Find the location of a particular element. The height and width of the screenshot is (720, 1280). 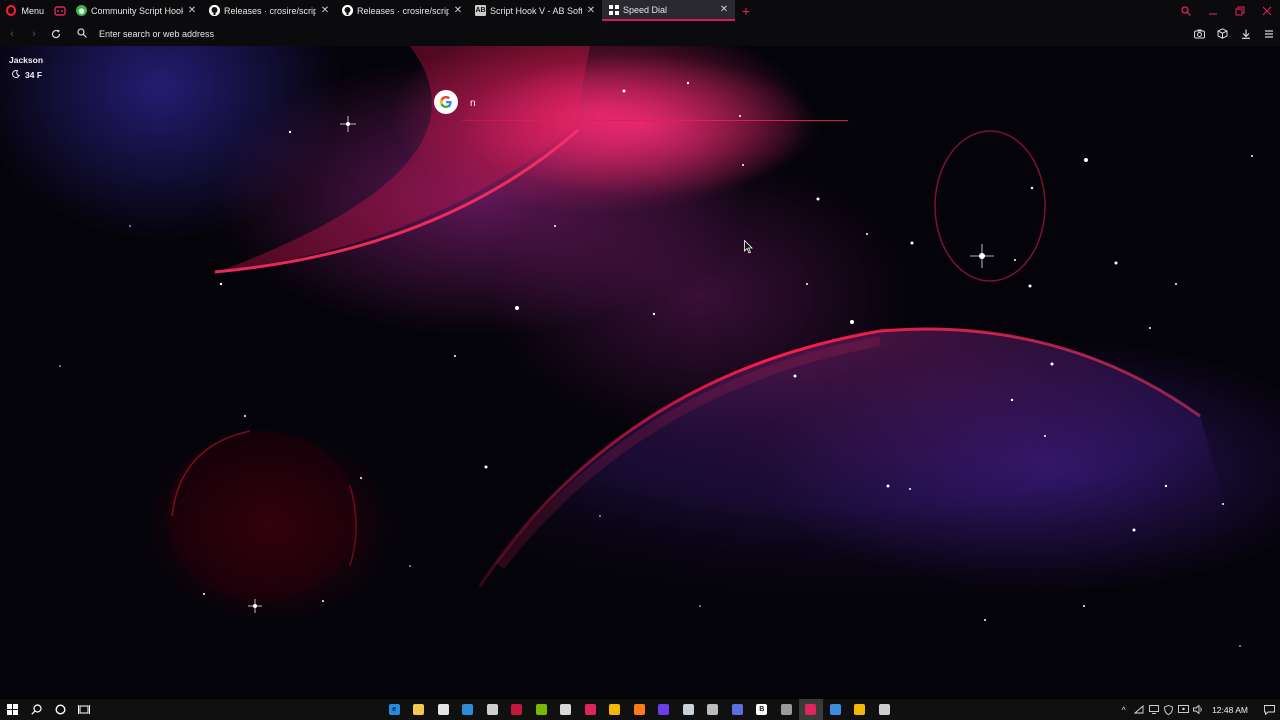

tab-title: Script Hook V - AB Software is located at coordinates (536, 10).